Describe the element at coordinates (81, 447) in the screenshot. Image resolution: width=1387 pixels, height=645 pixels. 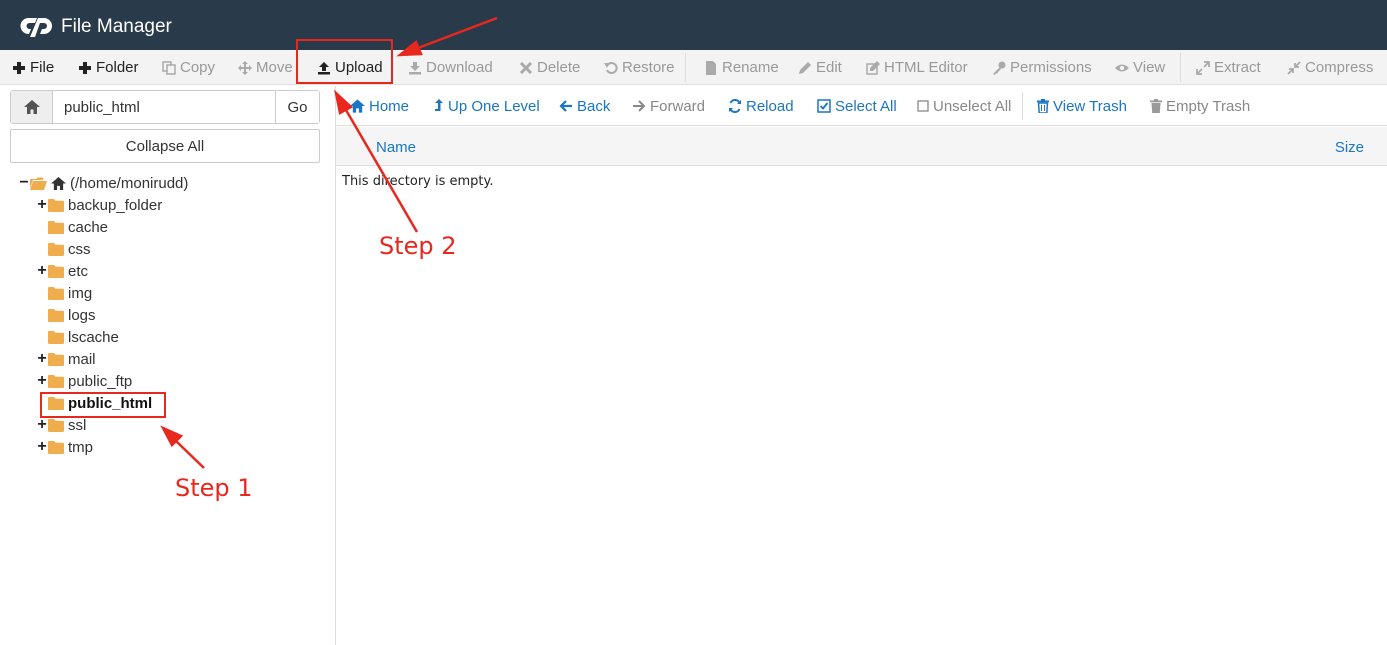
I see `tree-item-label: tmp` at that location.